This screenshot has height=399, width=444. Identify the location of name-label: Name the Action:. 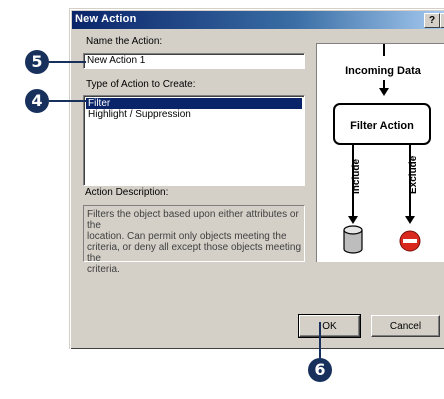
(124, 41).